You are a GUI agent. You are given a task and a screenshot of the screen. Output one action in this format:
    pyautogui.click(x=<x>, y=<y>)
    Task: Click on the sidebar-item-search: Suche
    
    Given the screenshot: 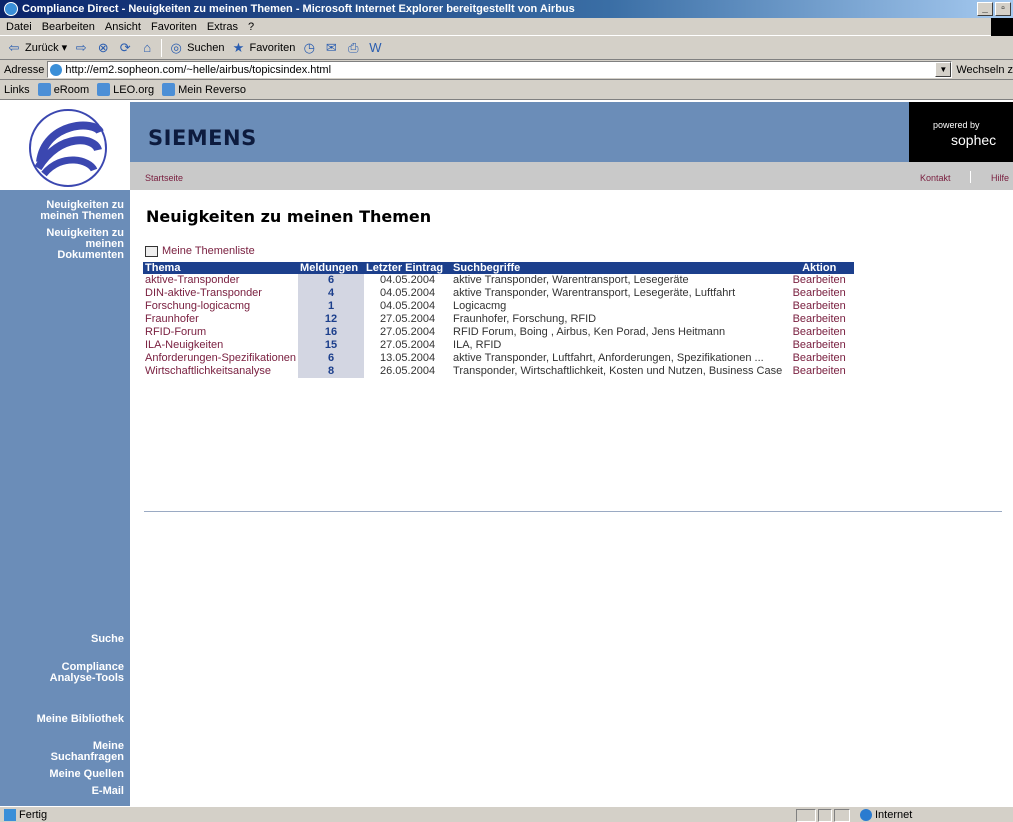 What is the action you would take?
    pyautogui.click(x=107, y=639)
    